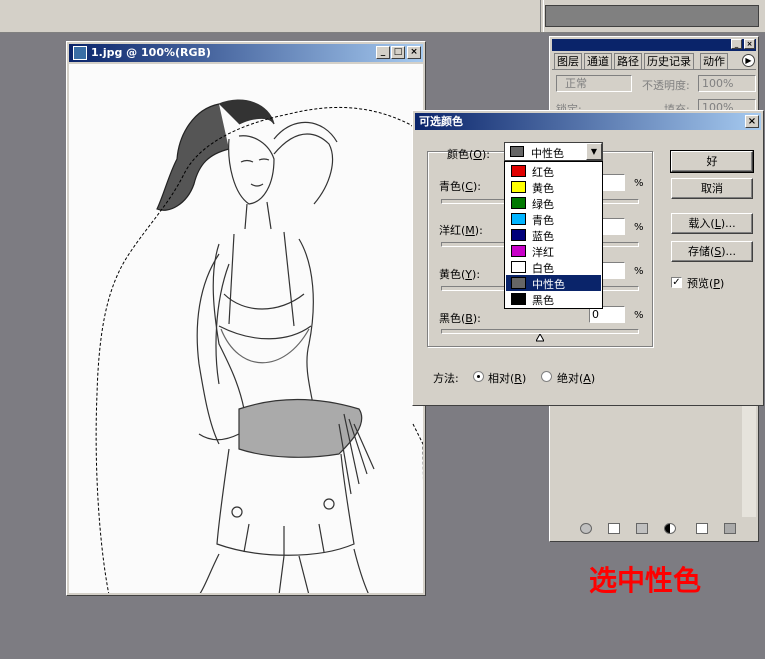 The height and width of the screenshot is (659, 765). What do you see at coordinates (712, 161) in the screenshot?
I see `ok-button: 好` at bounding box center [712, 161].